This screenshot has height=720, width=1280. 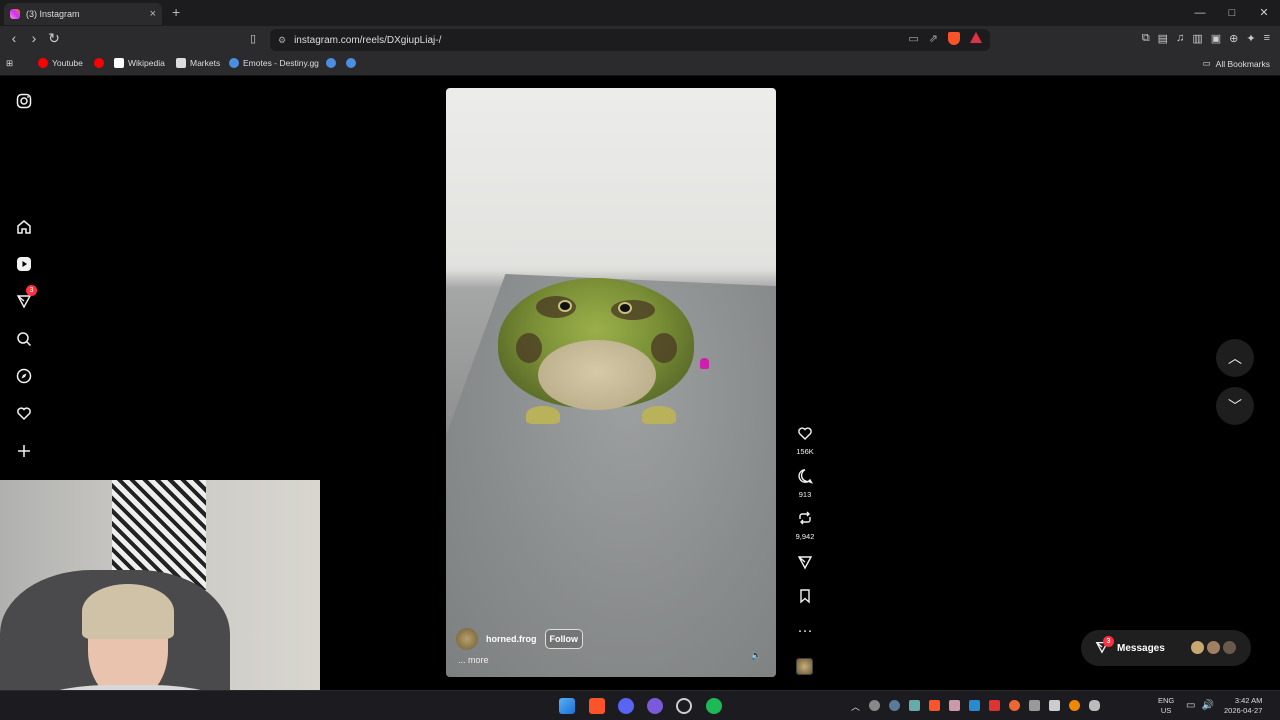 What do you see at coordinates (14, 38) in the screenshot?
I see `back-icon: ‹` at bounding box center [14, 38].